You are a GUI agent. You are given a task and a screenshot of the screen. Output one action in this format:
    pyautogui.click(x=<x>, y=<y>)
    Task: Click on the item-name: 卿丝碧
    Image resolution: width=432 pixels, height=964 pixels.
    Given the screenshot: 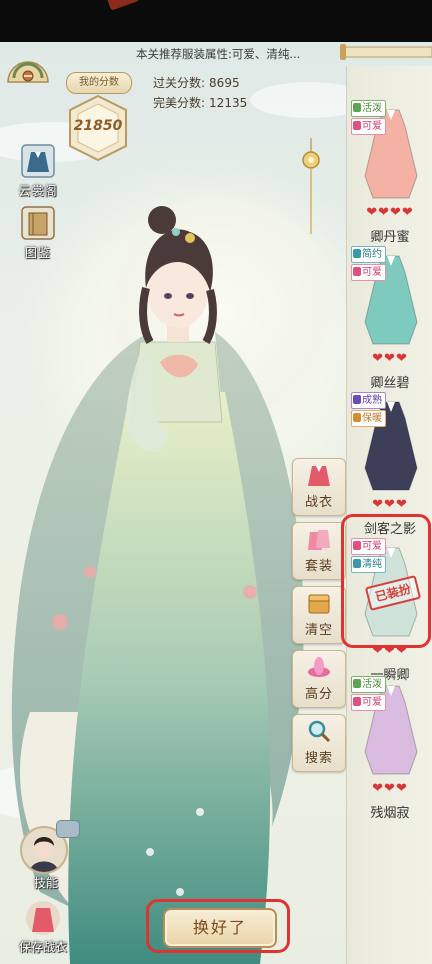 What is the action you would take?
    pyautogui.click(x=390, y=383)
    